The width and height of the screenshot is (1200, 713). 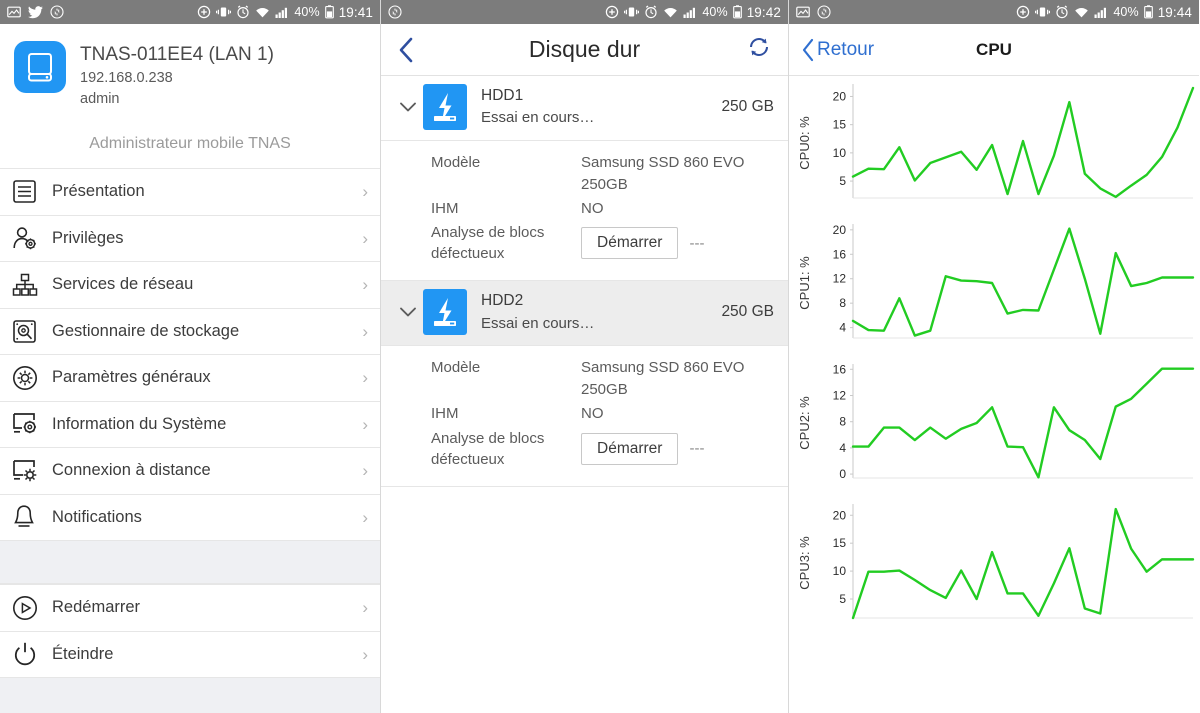 I want to click on sidebar-item-restart: Redémarrer ›, so click(x=190, y=607).